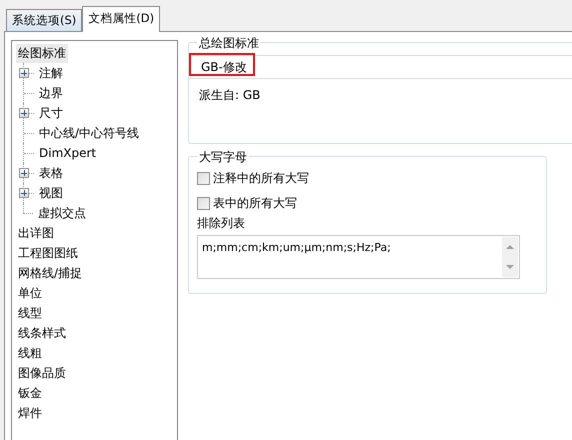 Image resolution: width=572 pixels, height=440 pixels. What do you see at coordinates (30, 293) in the screenshot?
I see `tree-item: 单位` at bounding box center [30, 293].